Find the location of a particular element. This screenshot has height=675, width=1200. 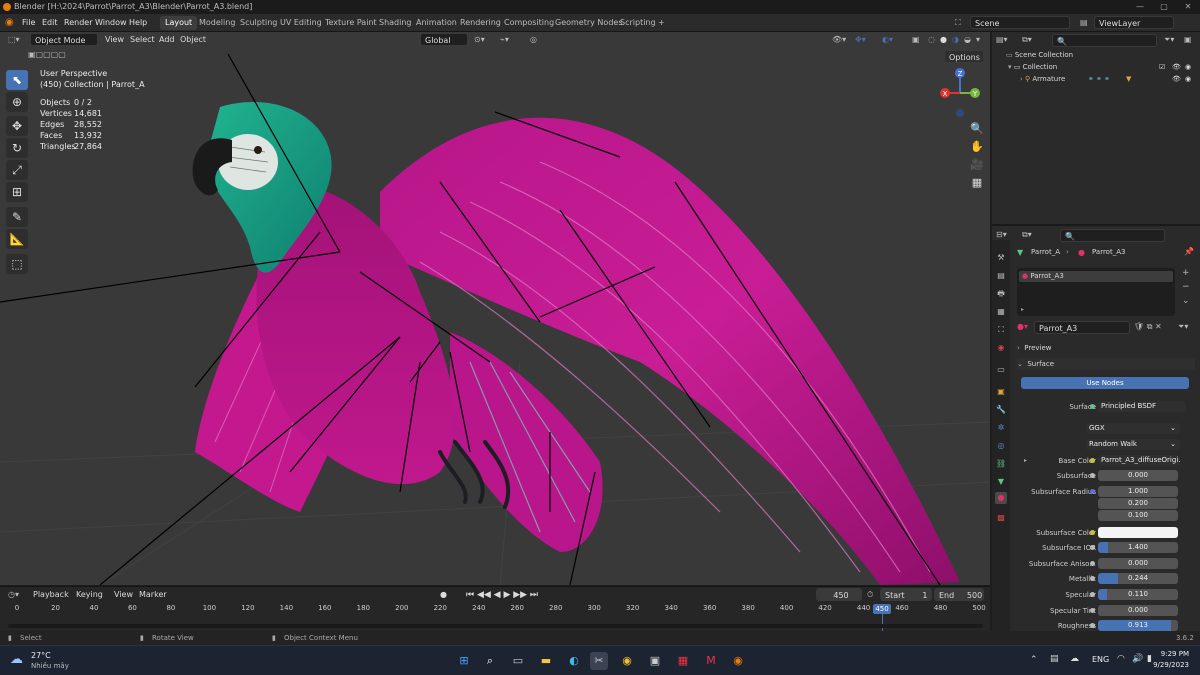

chrome-browser-icon: ◉ is located at coordinates (627, 661).